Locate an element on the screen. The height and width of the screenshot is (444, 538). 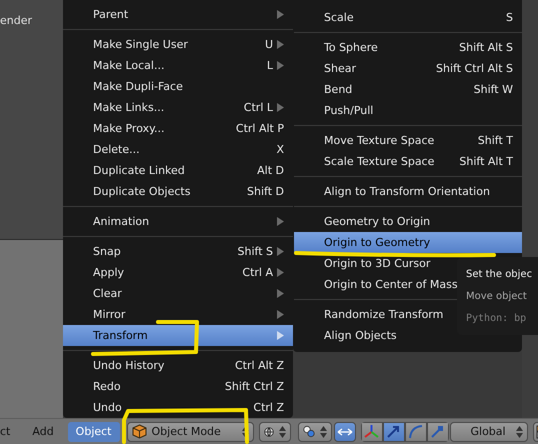
menu-item: Make Links... Ctrl L is located at coordinates (178, 107).